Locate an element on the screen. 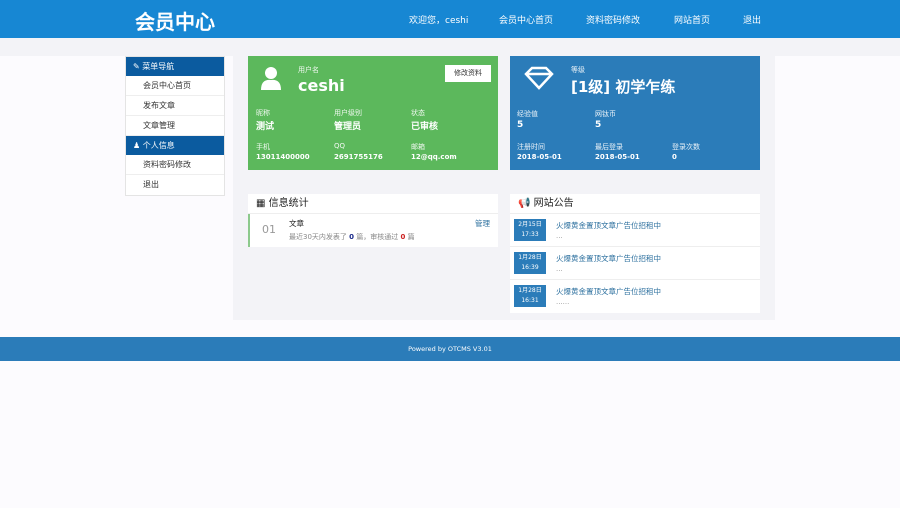  level-label: 等级 is located at coordinates (578, 70).